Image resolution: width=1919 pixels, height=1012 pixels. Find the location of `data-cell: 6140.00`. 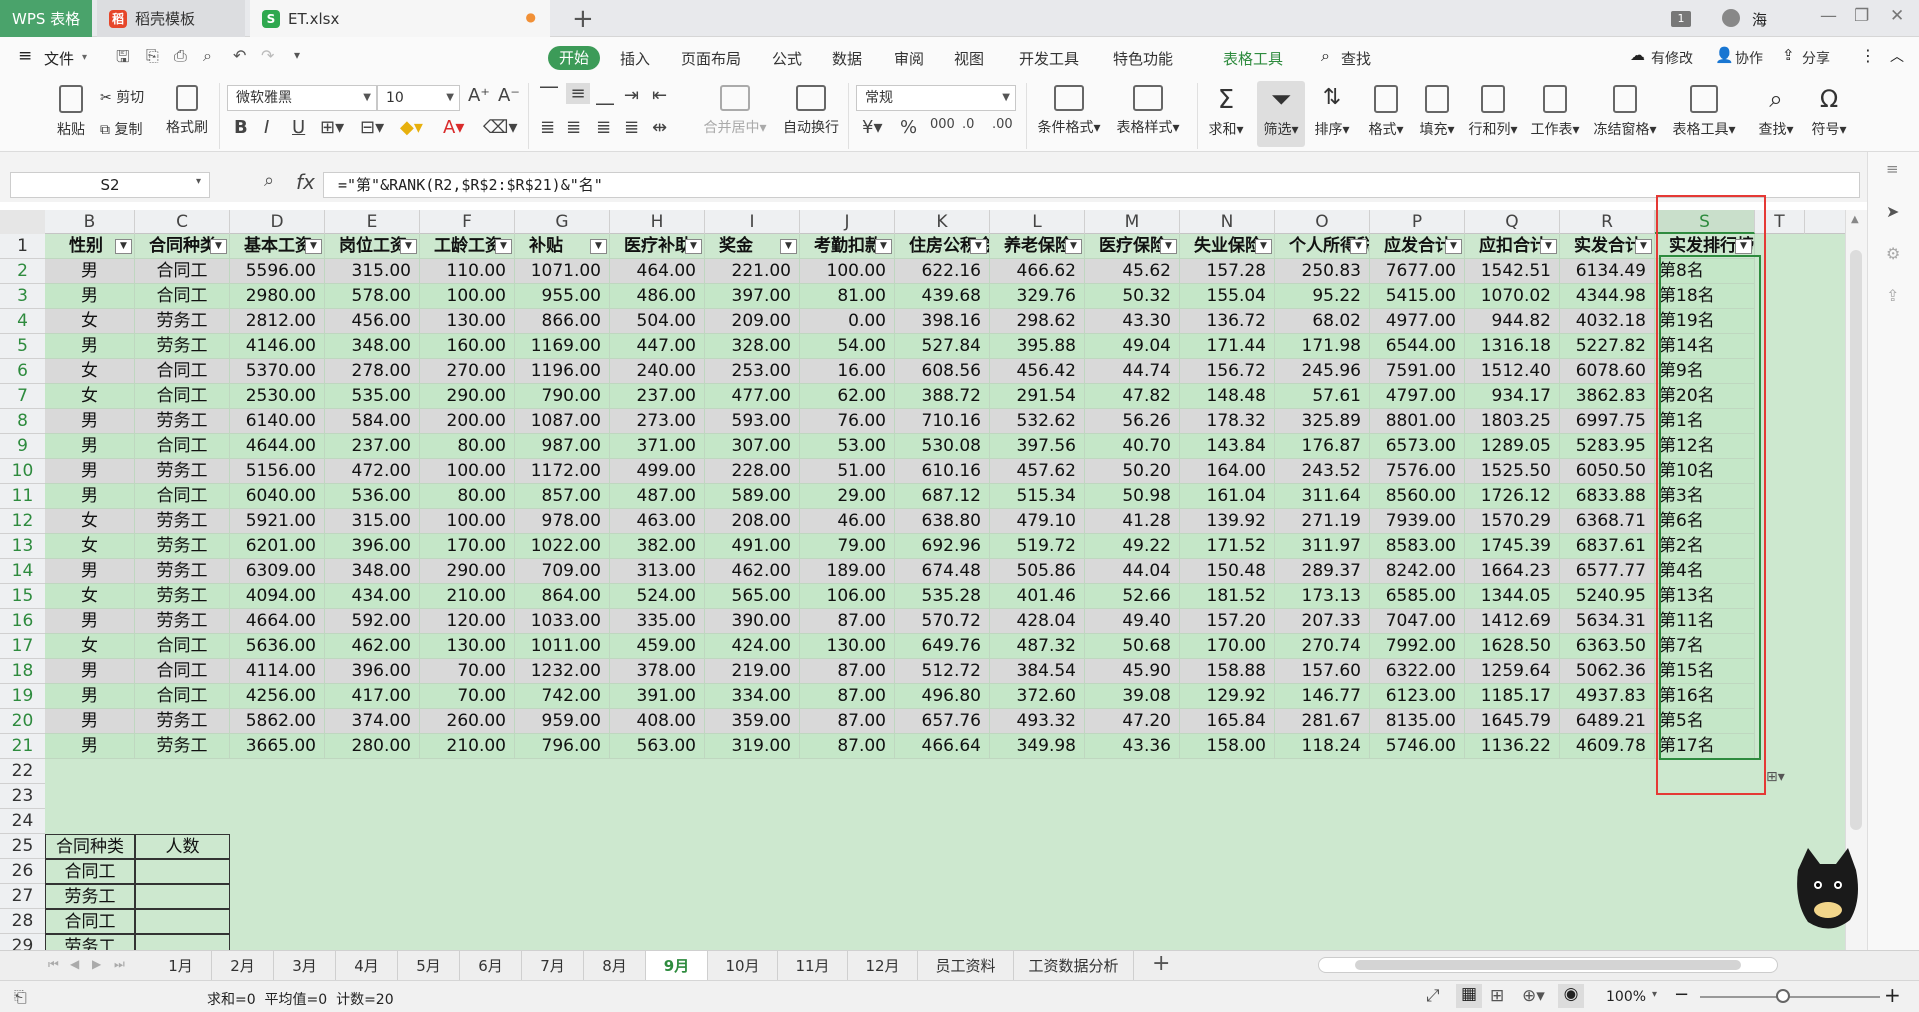

data-cell: 6140.00 is located at coordinates (277, 421).